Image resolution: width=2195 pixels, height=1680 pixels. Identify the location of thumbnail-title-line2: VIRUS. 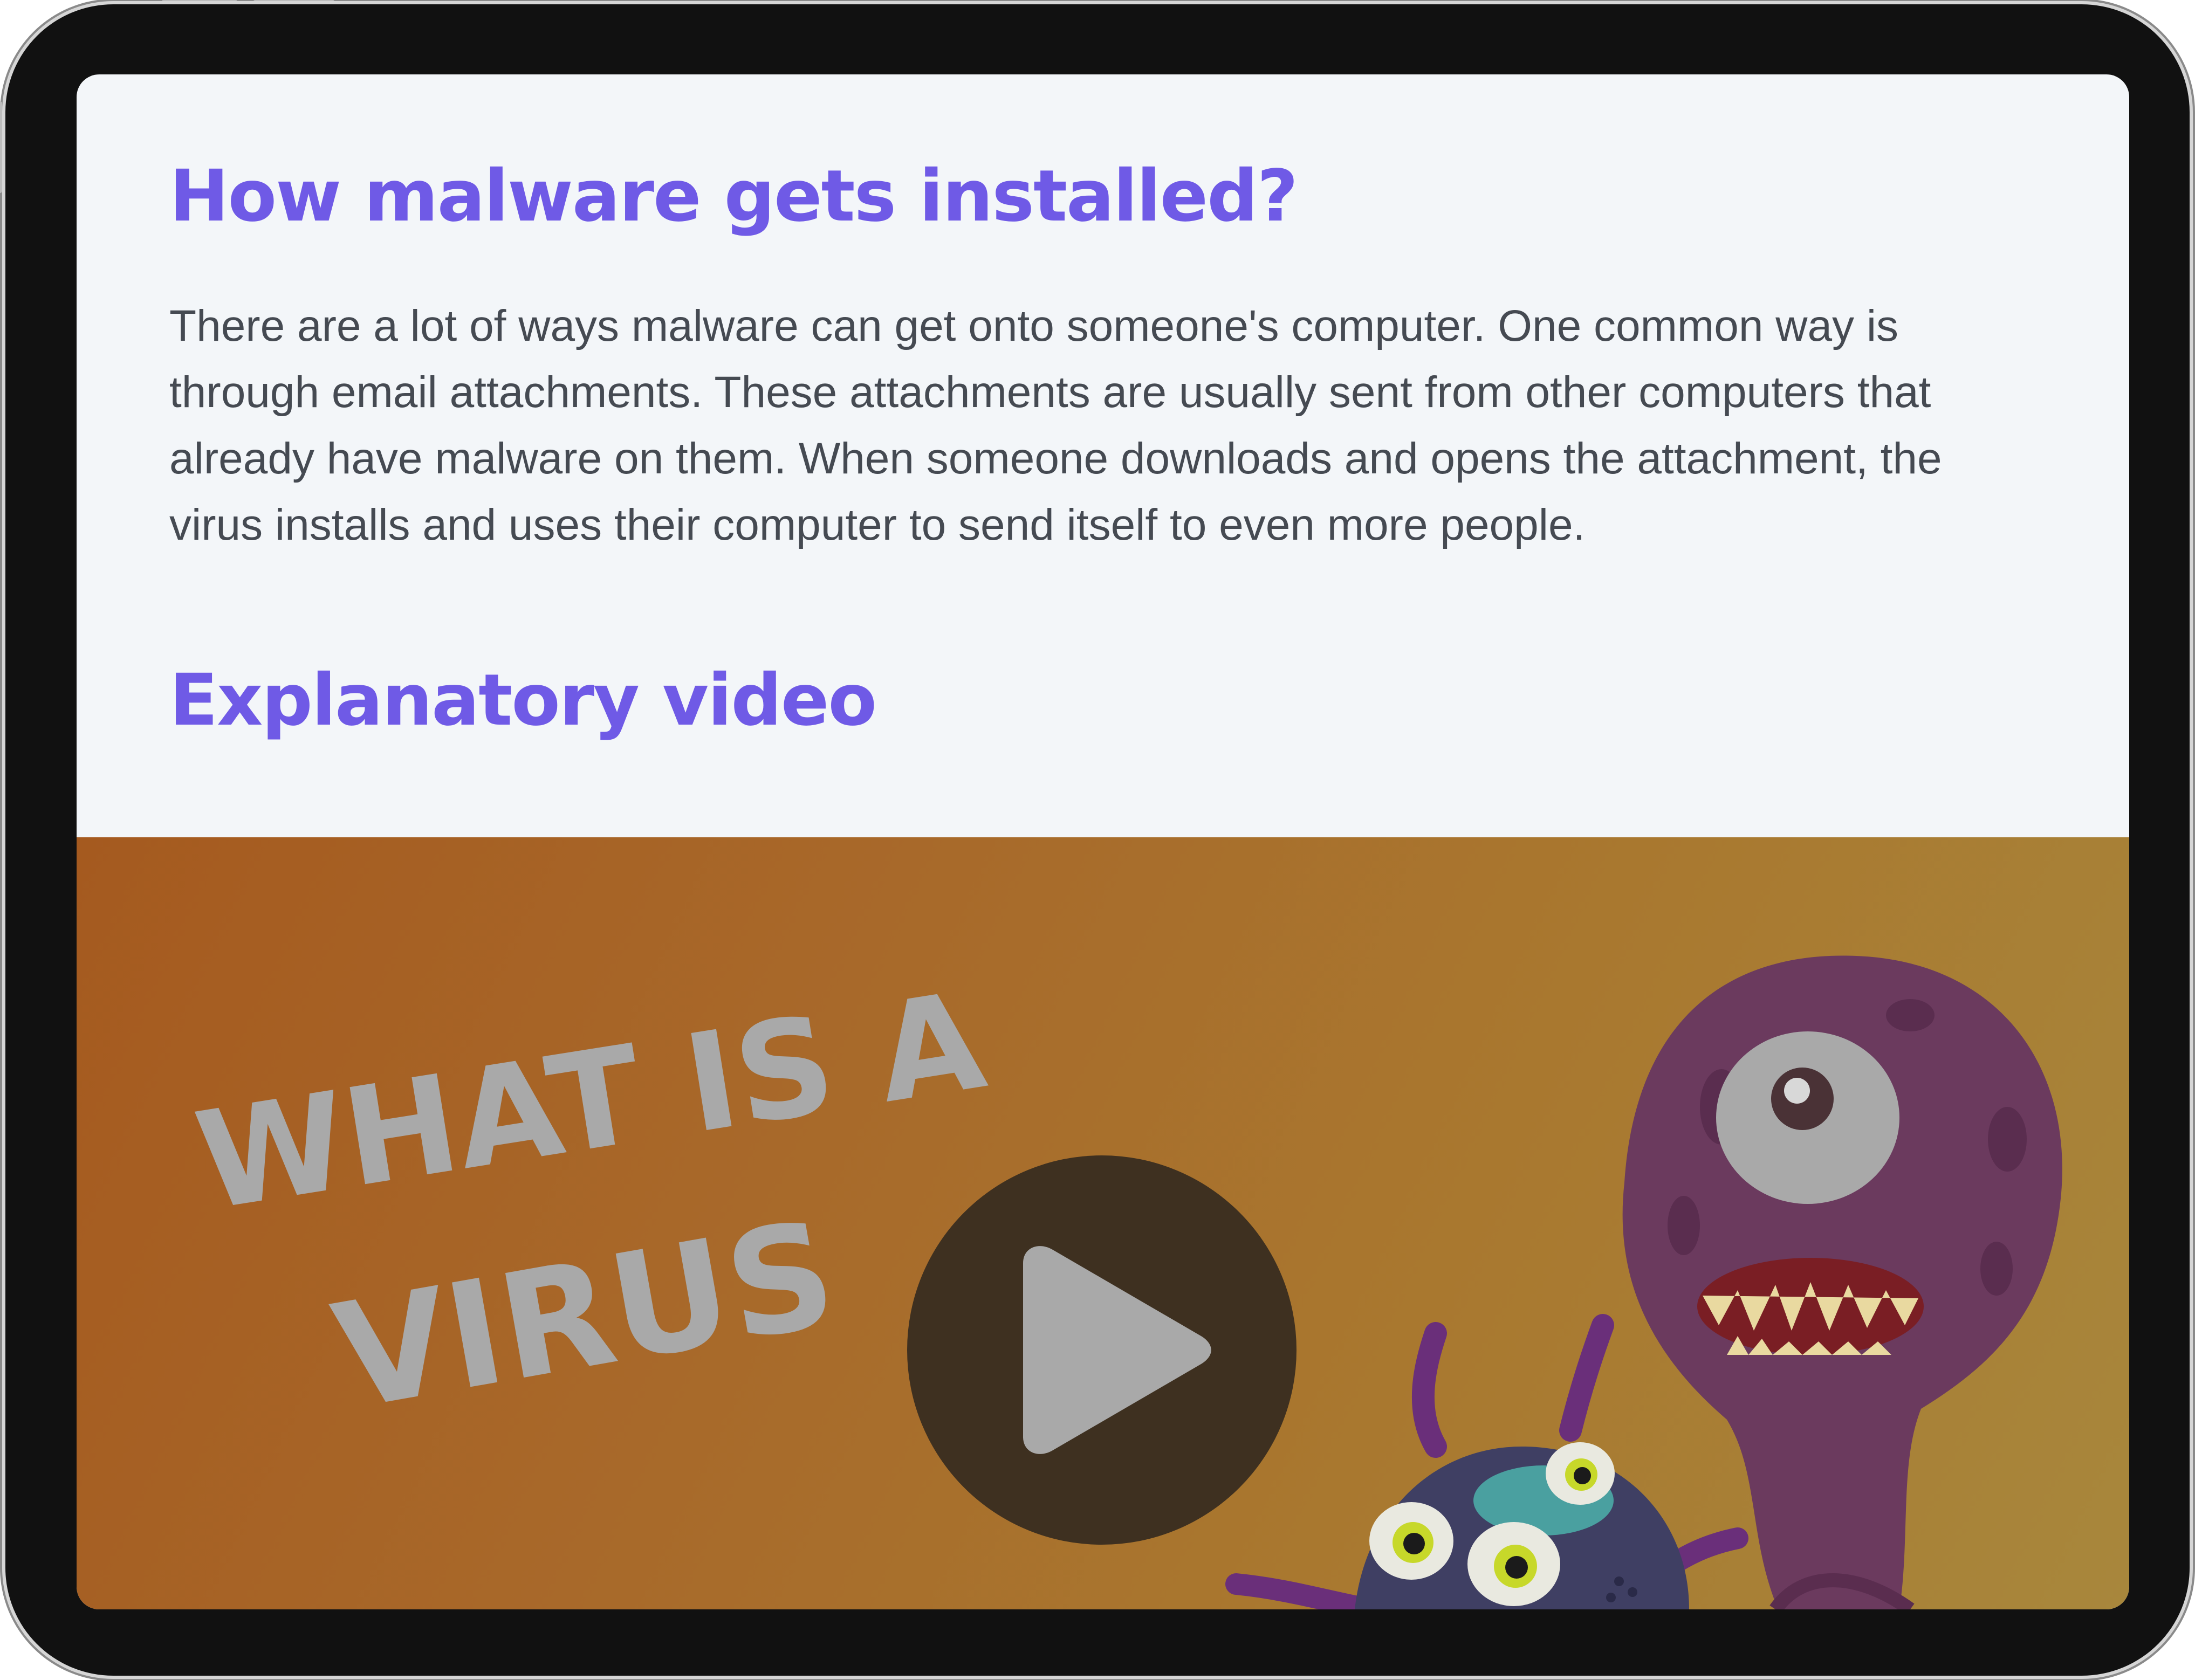
(585, 1315).